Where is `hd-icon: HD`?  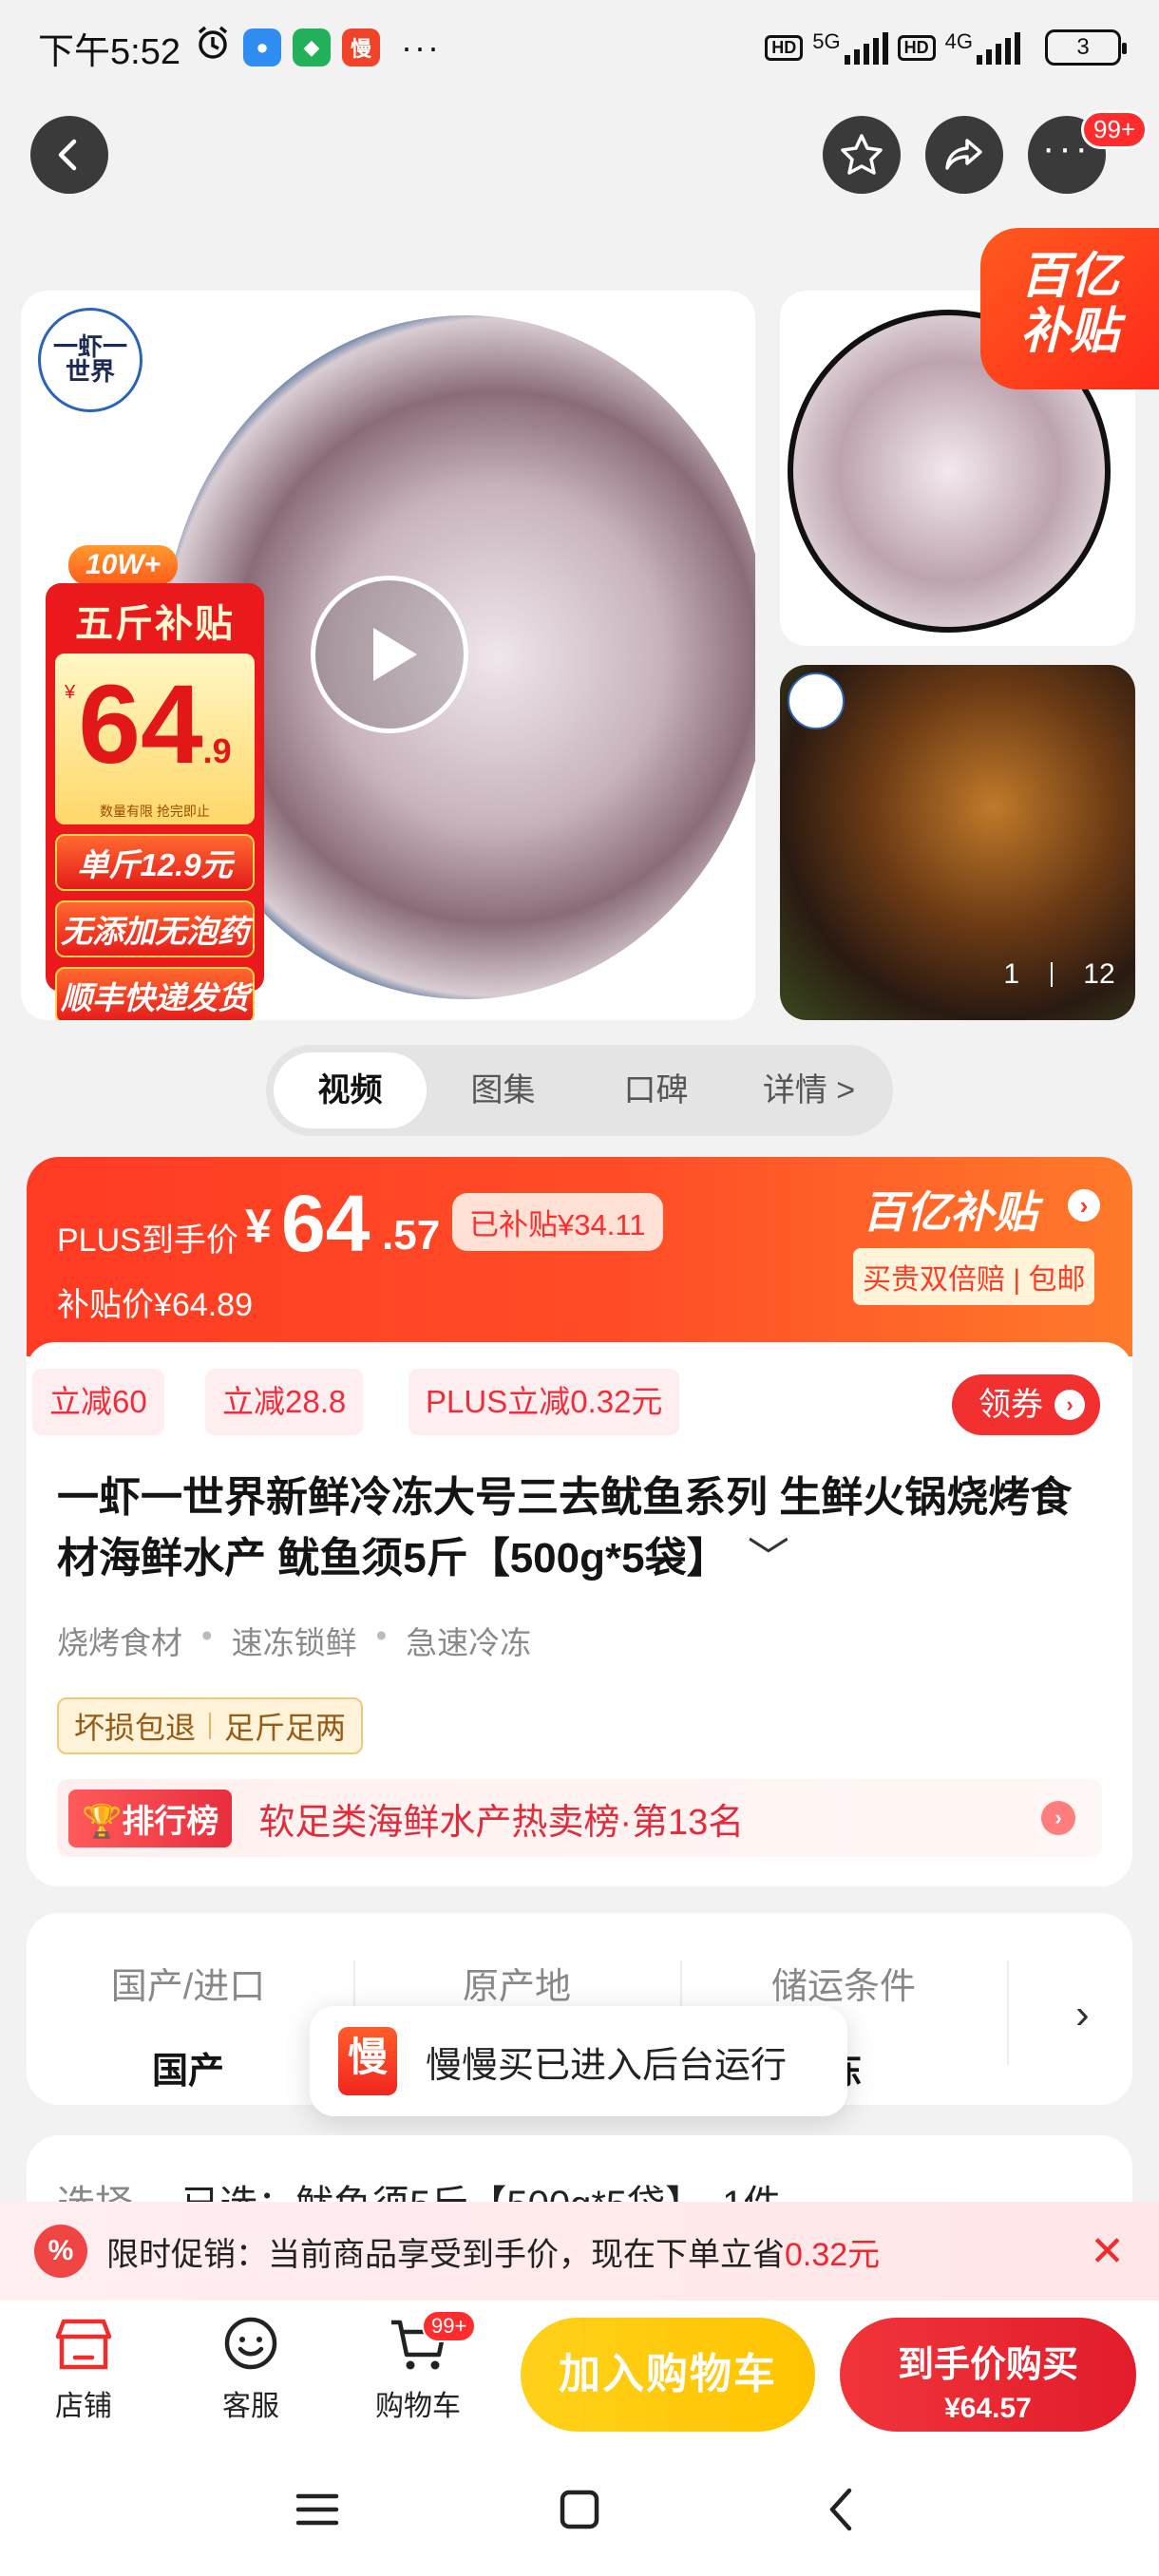 hd-icon: HD is located at coordinates (784, 47).